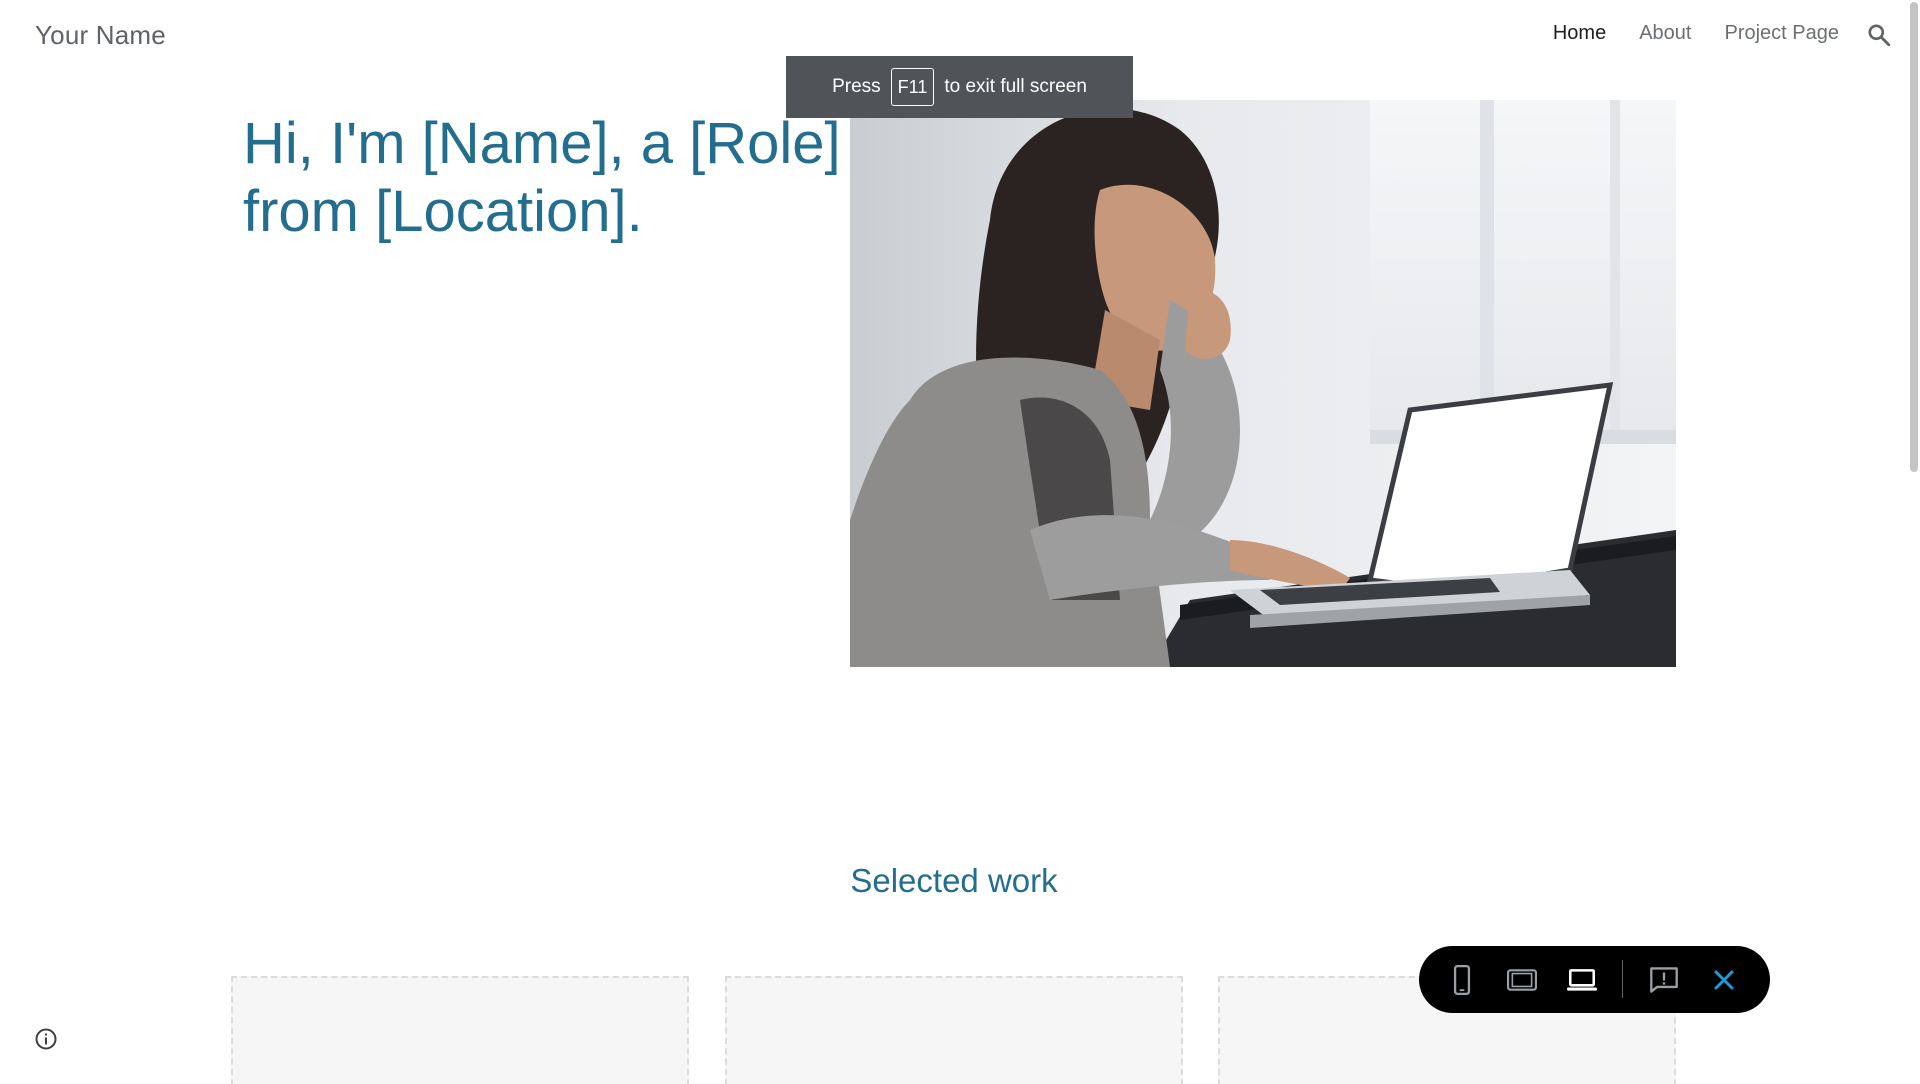 This screenshot has width=1920, height=1084. Describe the element at coordinates (1781, 33) in the screenshot. I see `nav-item-project-page: Project Page` at that location.